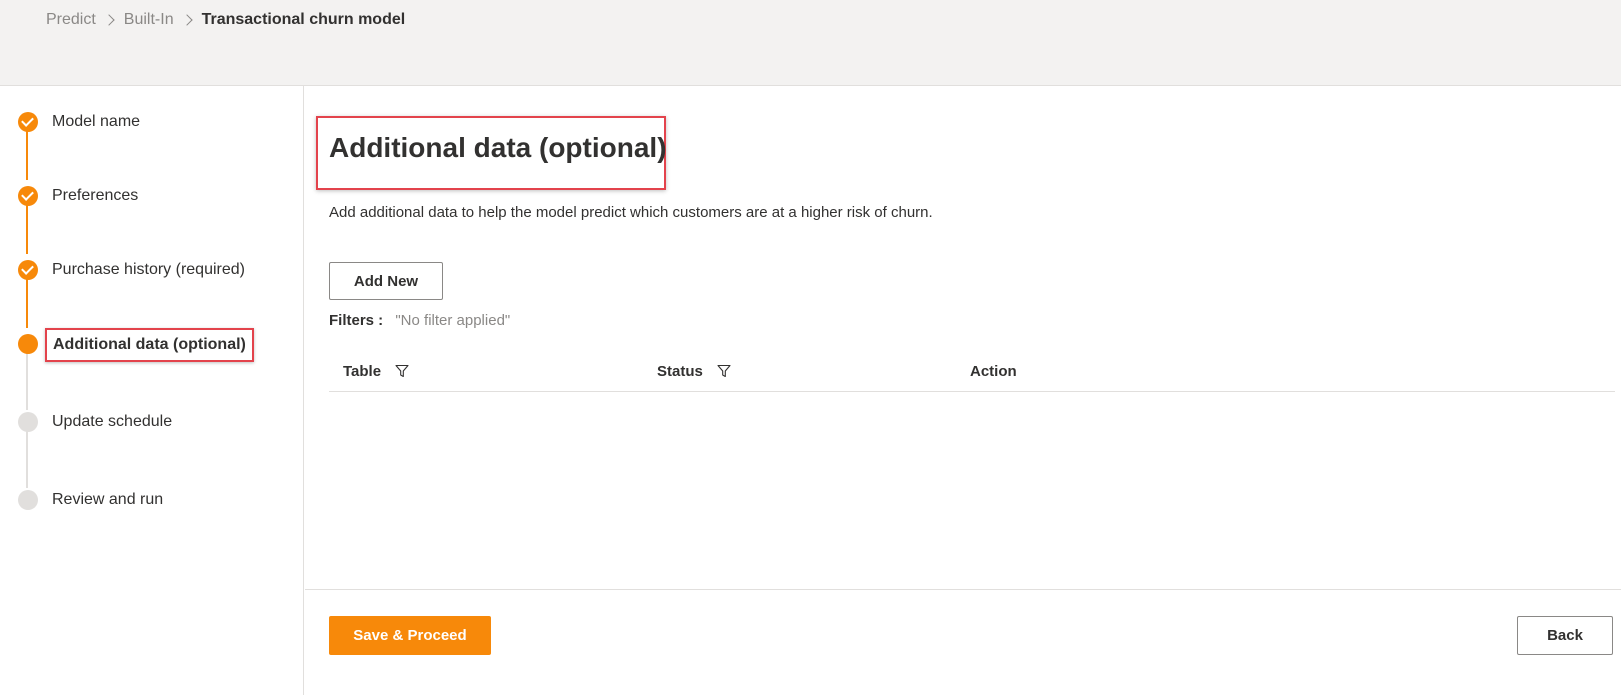 The height and width of the screenshot is (695, 1621). Describe the element at coordinates (498, 147) in the screenshot. I see `page-title: Additional data (optional)` at that location.